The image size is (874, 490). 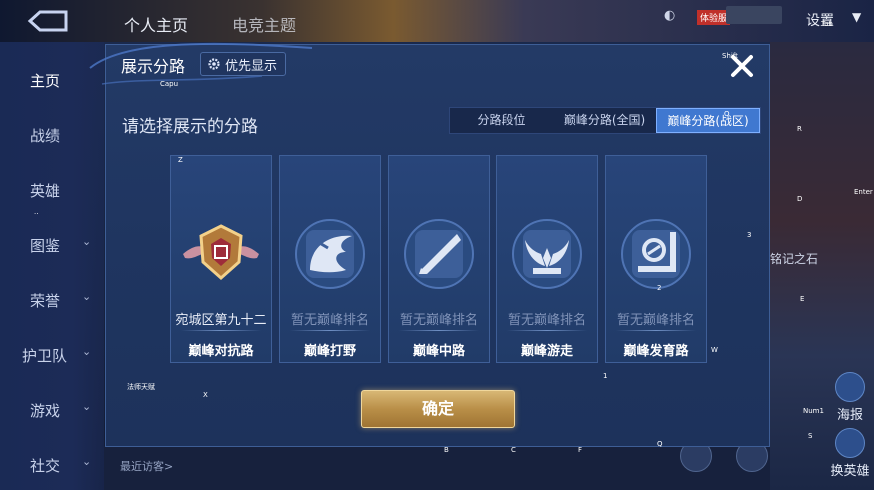 What do you see at coordinates (850, 387) in the screenshot?
I see `poster-icon` at bounding box center [850, 387].